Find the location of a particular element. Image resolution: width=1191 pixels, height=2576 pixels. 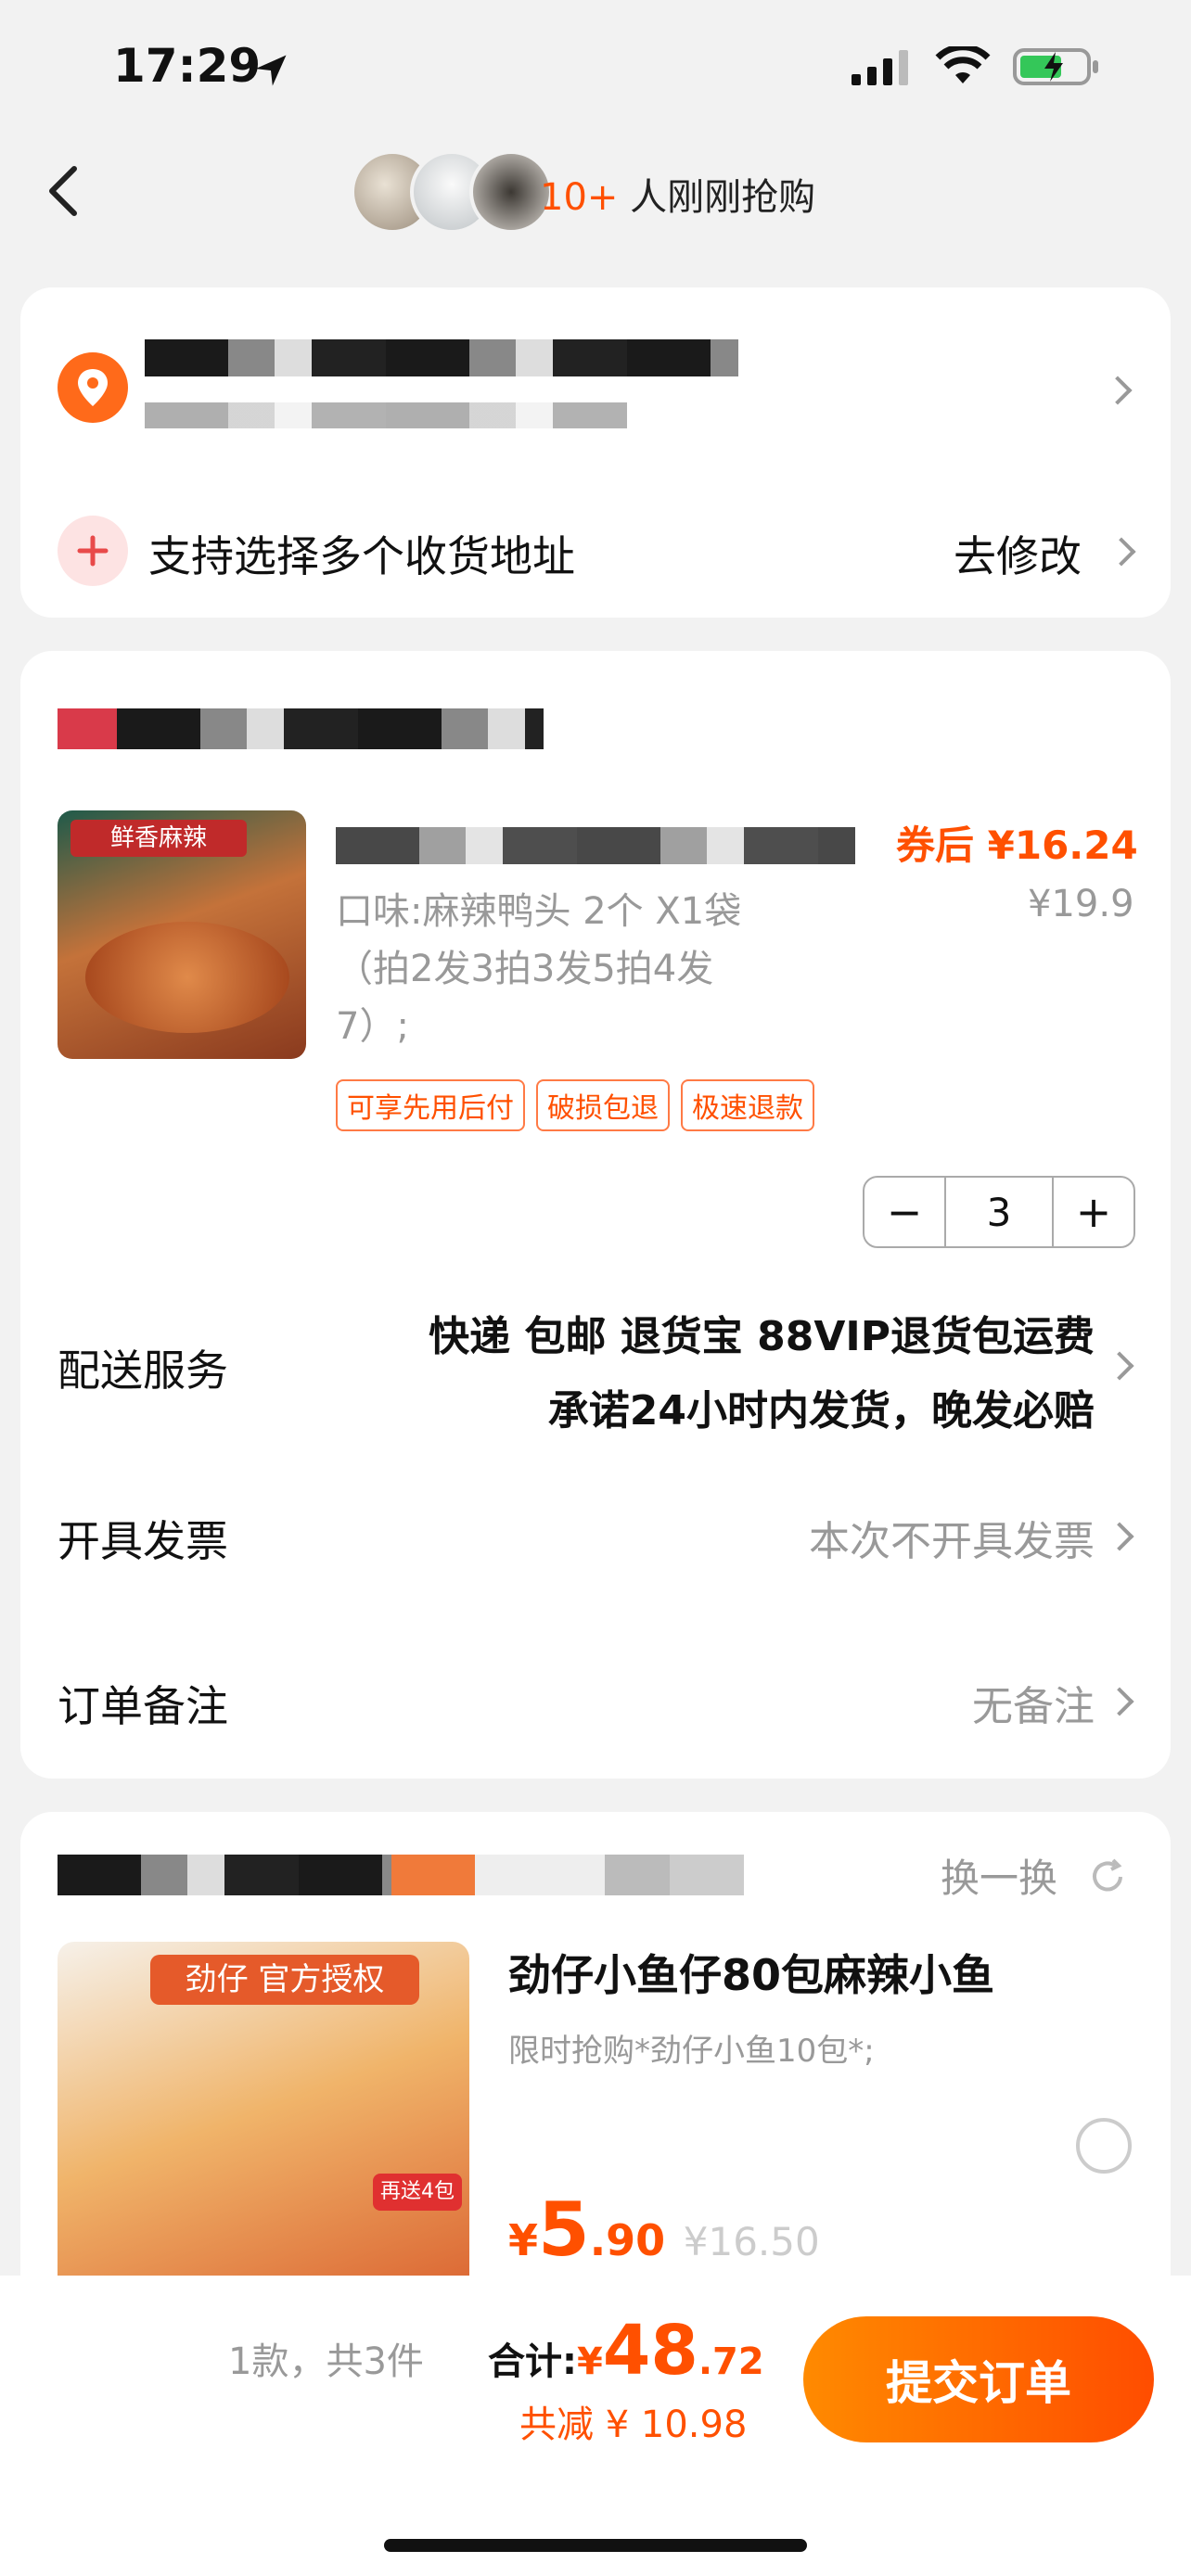

decrease-button: − is located at coordinates (904, 1212).